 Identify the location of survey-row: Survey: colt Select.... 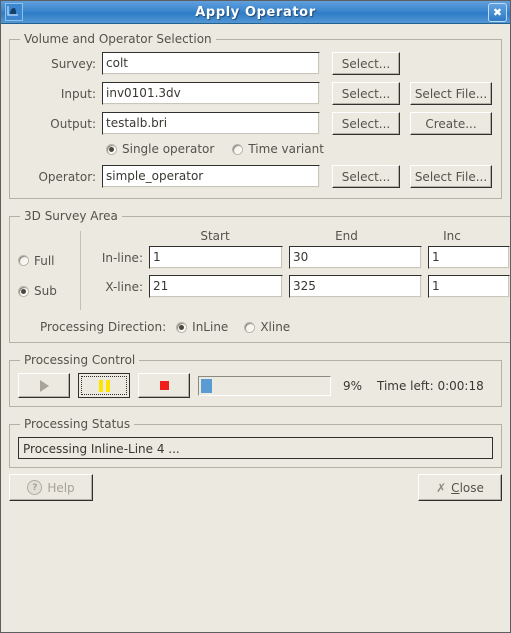
(255, 63).